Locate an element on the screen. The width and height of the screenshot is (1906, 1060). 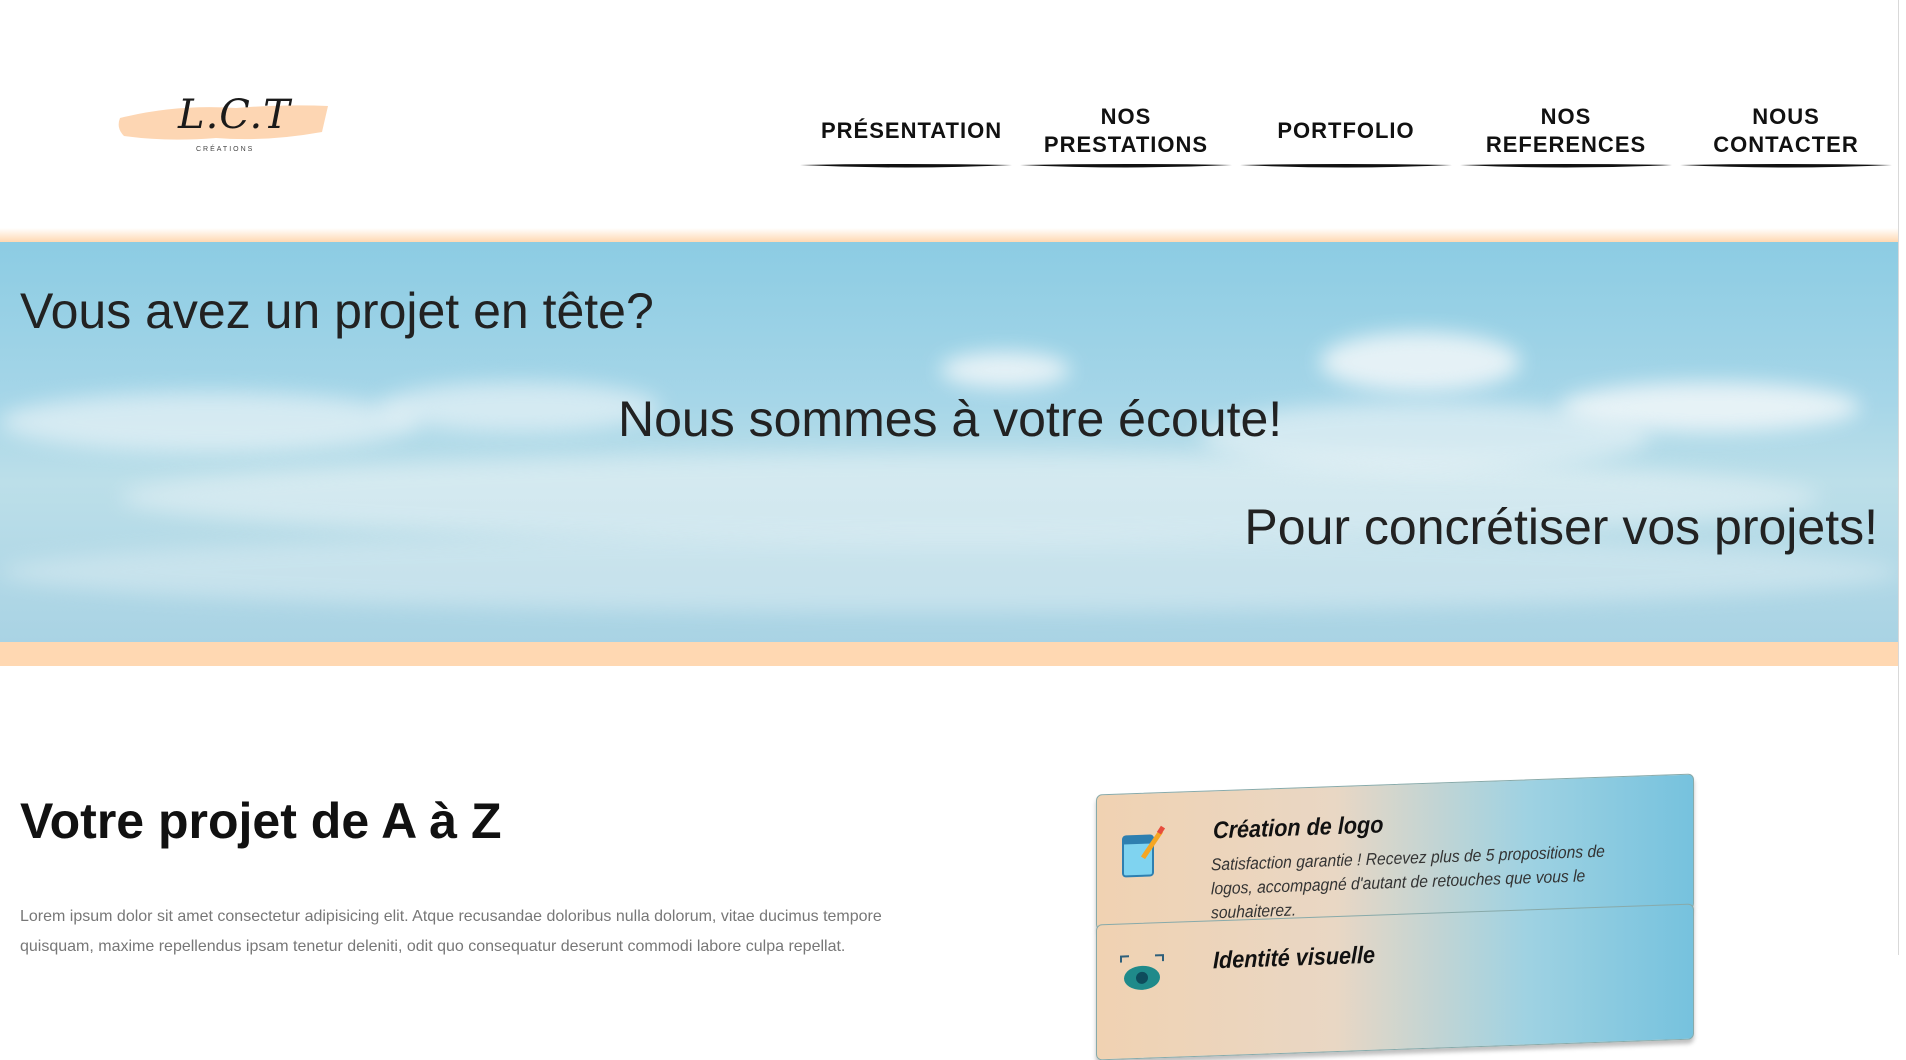
card-title: Identité visuelle is located at coordinates (1294, 958).